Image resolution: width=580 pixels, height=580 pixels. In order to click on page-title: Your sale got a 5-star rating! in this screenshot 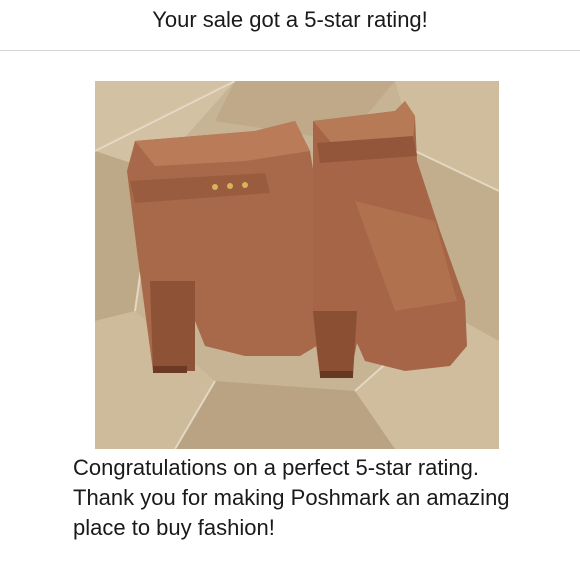, I will do `click(290, 19)`.